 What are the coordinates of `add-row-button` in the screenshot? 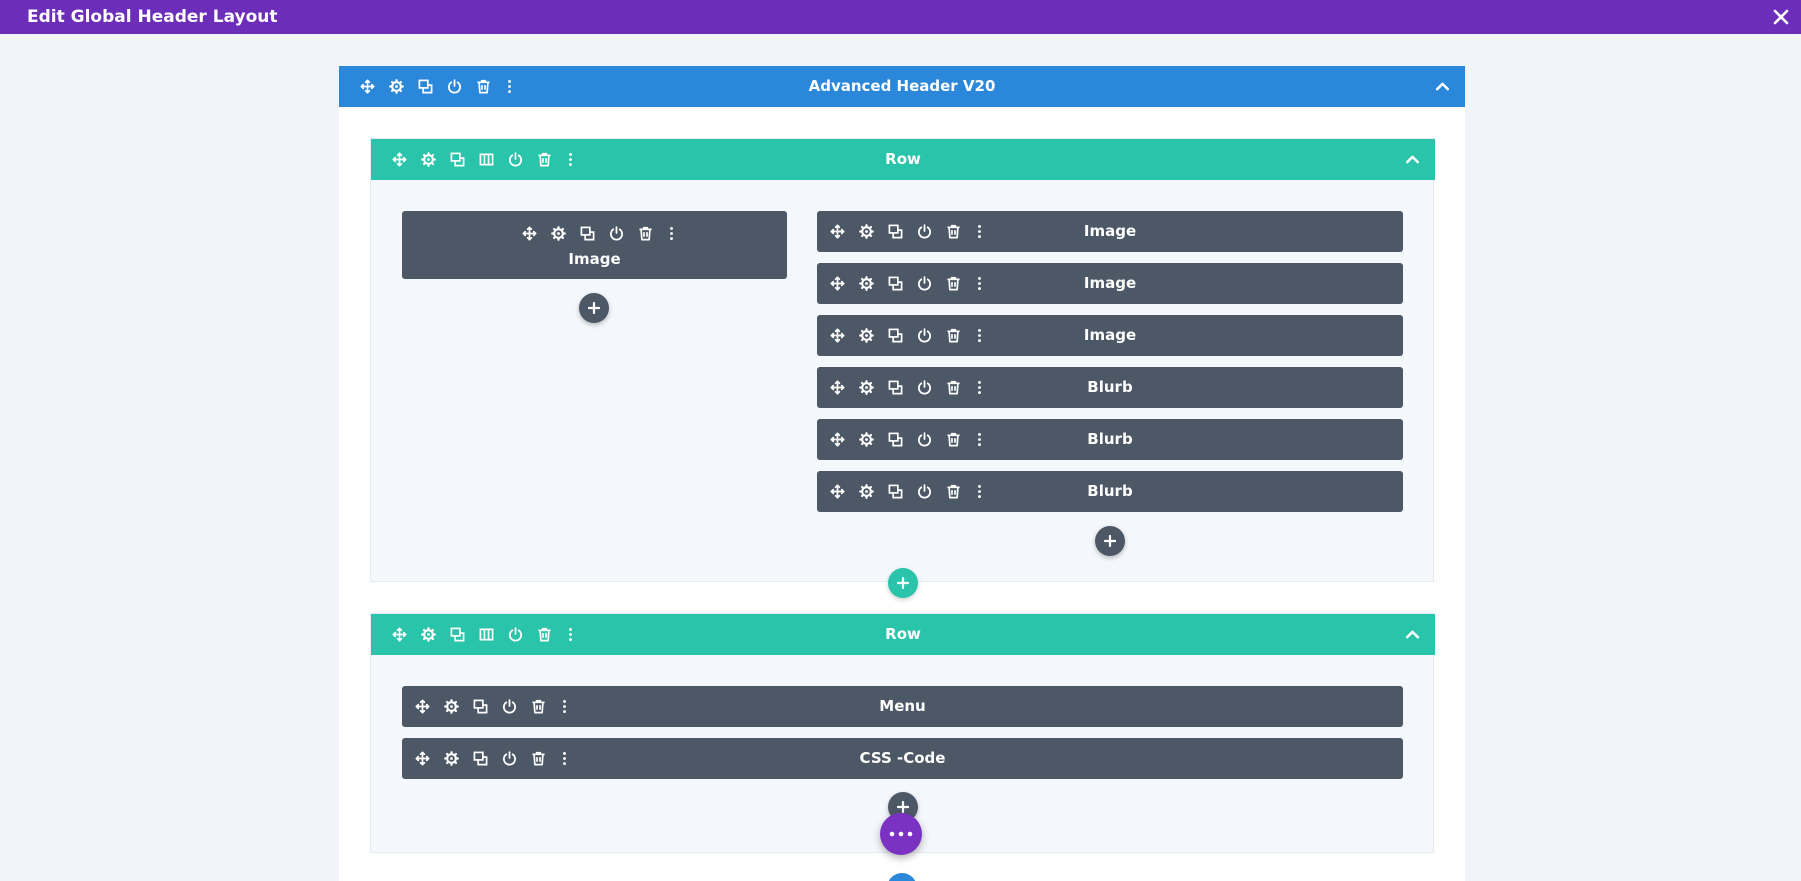 It's located at (903, 583).